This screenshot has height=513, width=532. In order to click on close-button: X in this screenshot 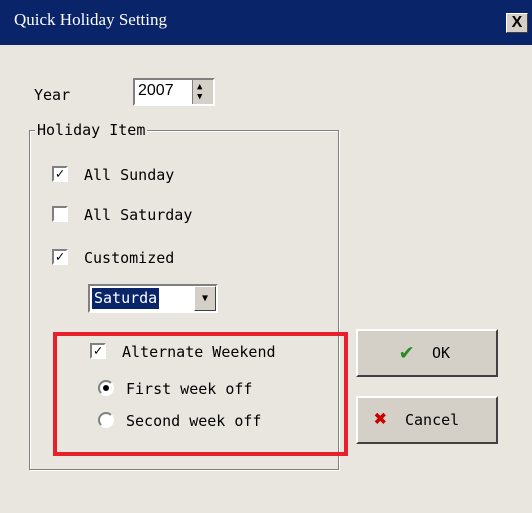, I will do `click(517, 23)`.